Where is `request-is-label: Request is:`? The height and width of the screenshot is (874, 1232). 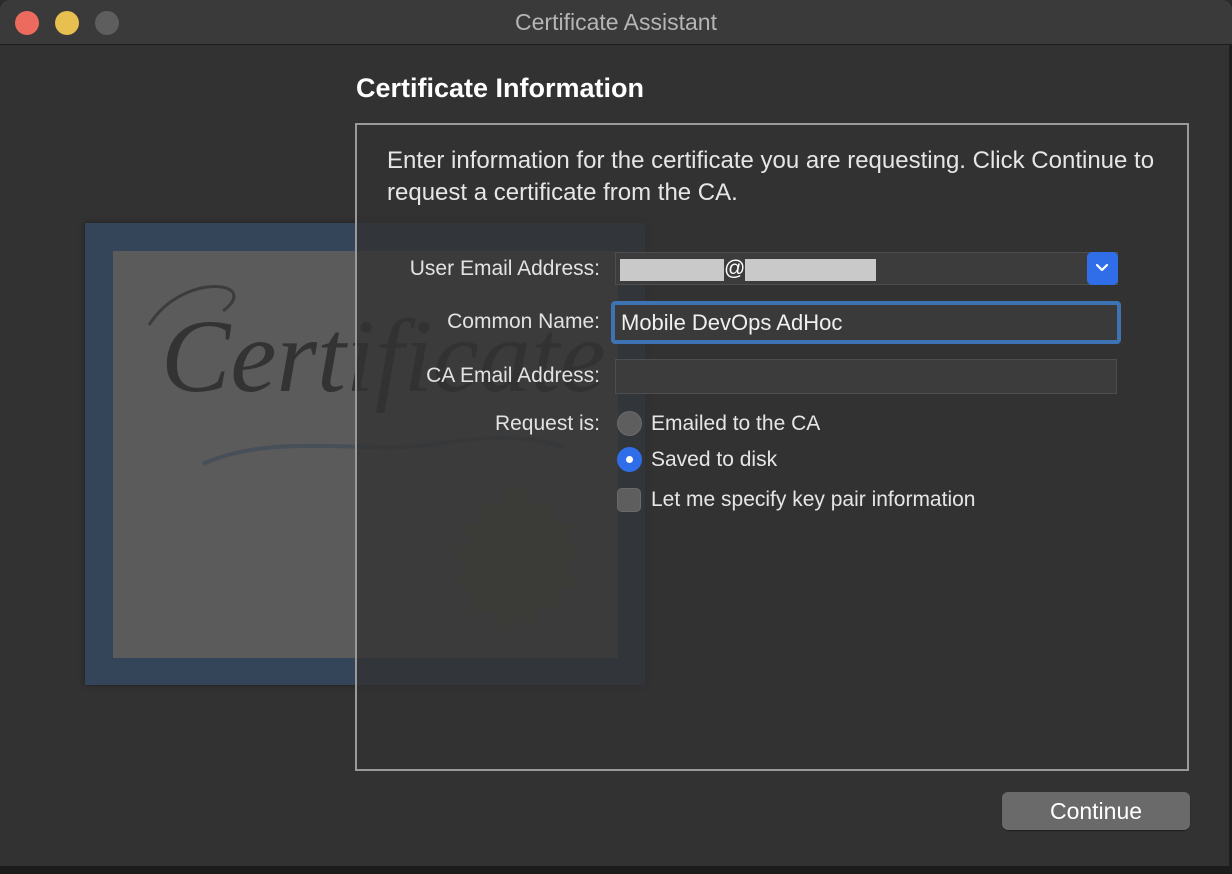 request-is-label: Request is: is located at coordinates (547, 423).